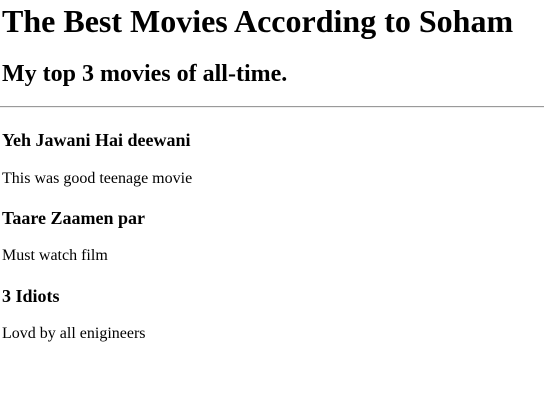 The height and width of the screenshot is (420, 544). I want to click on page-title: The Best Movies According to Soham, so click(258, 21).